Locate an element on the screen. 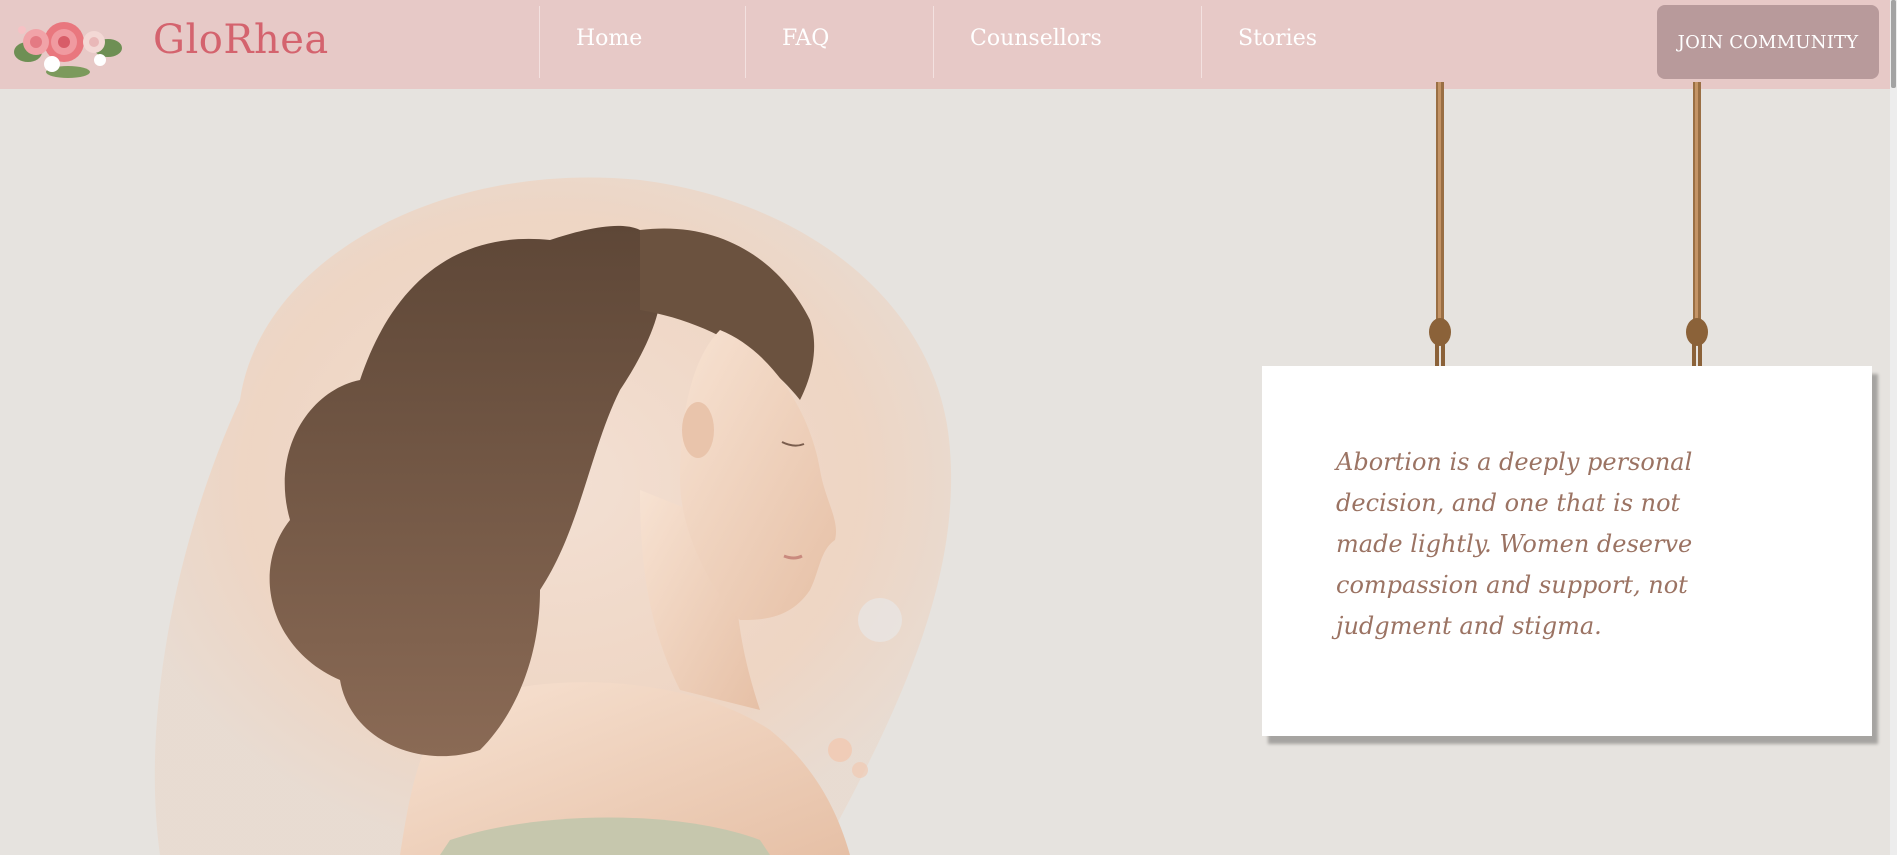 This screenshot has height=855, width=1897. brand-name: GloRhea is located at coordinates (241, 40).